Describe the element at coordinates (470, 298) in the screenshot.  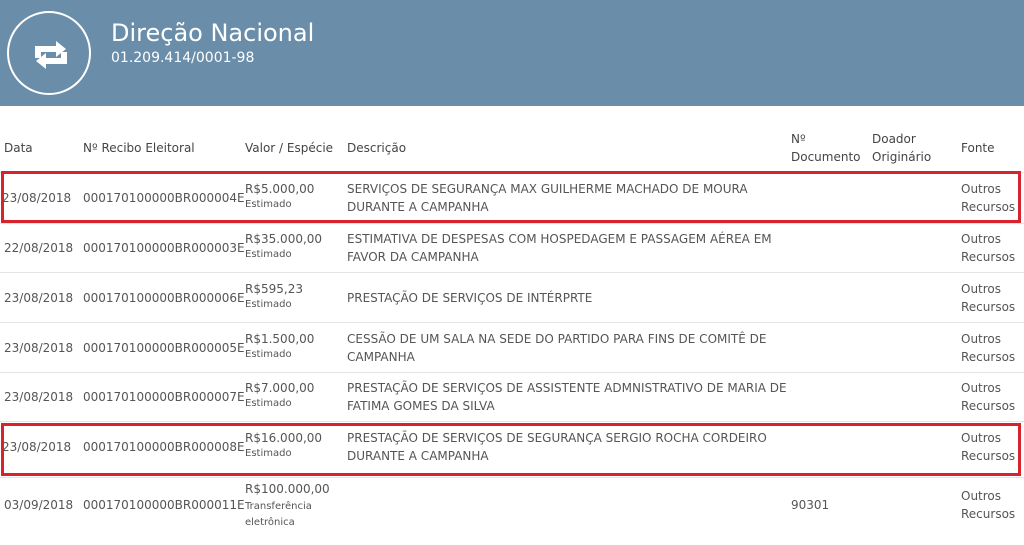
I see `cell-descricao: PRESTAÇÃO DE SERVIÇOS DE INTÉRPRTE` at that location.